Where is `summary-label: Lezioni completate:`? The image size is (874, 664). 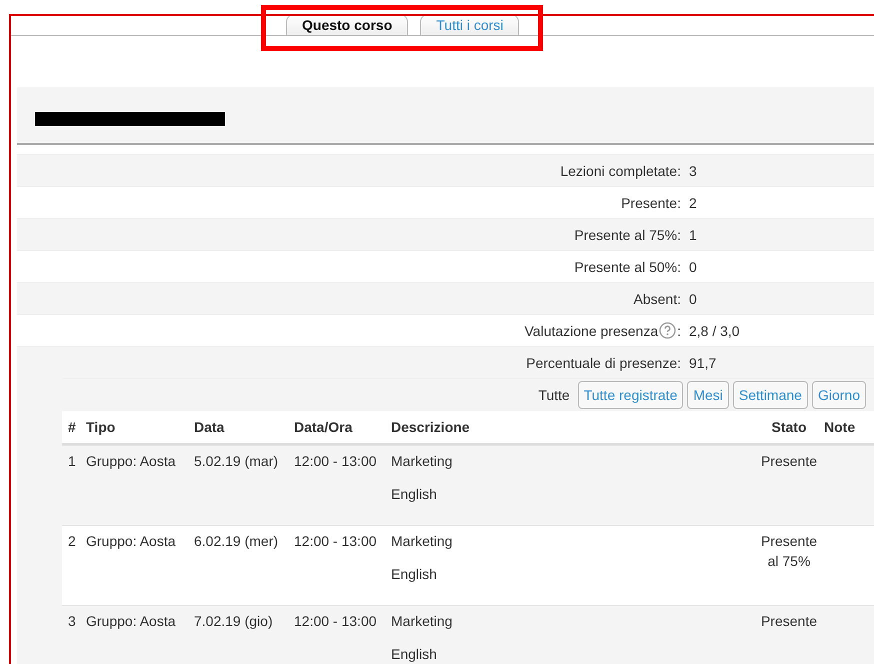 summary-label: Lezioni completate: is located at coordinates (620, 170).